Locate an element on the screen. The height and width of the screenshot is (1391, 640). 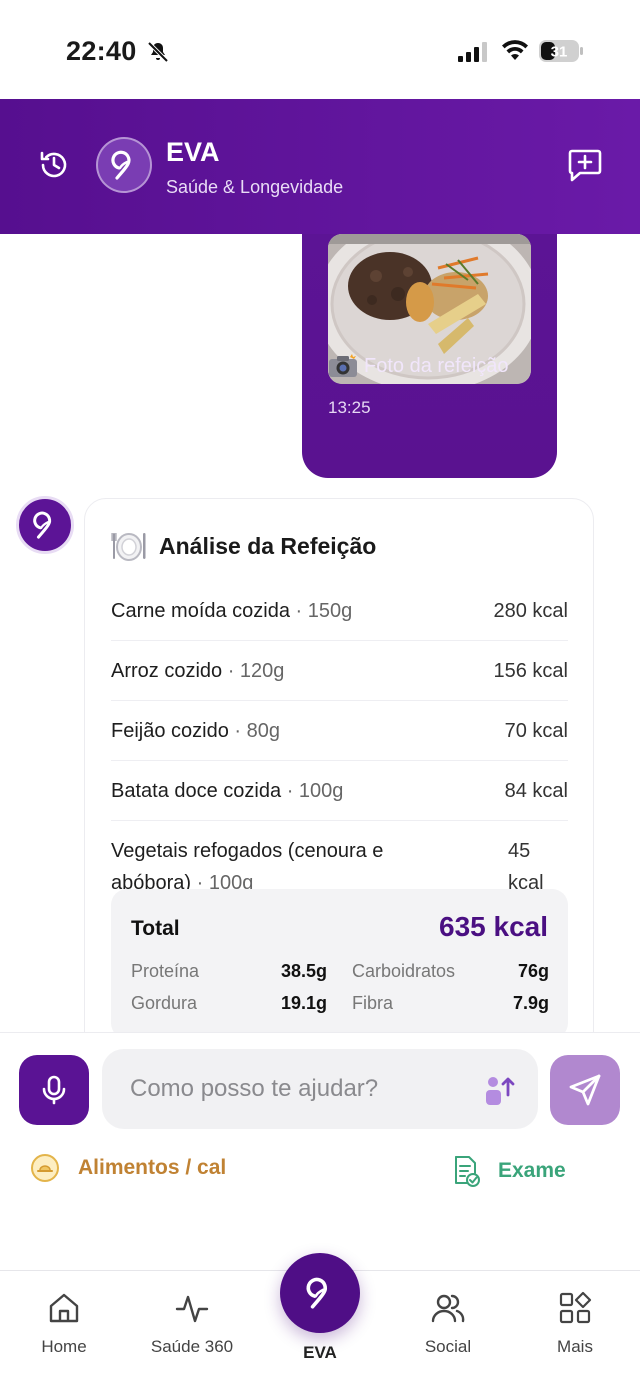
nav-eva-button is located at coordinates (320, 1293).